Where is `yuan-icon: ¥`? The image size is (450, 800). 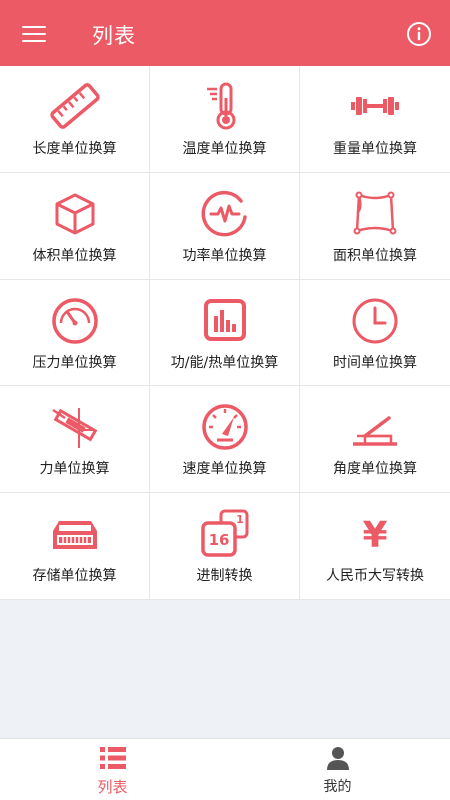
yuan-icon: ¥ is located at coordinates (374, 535).